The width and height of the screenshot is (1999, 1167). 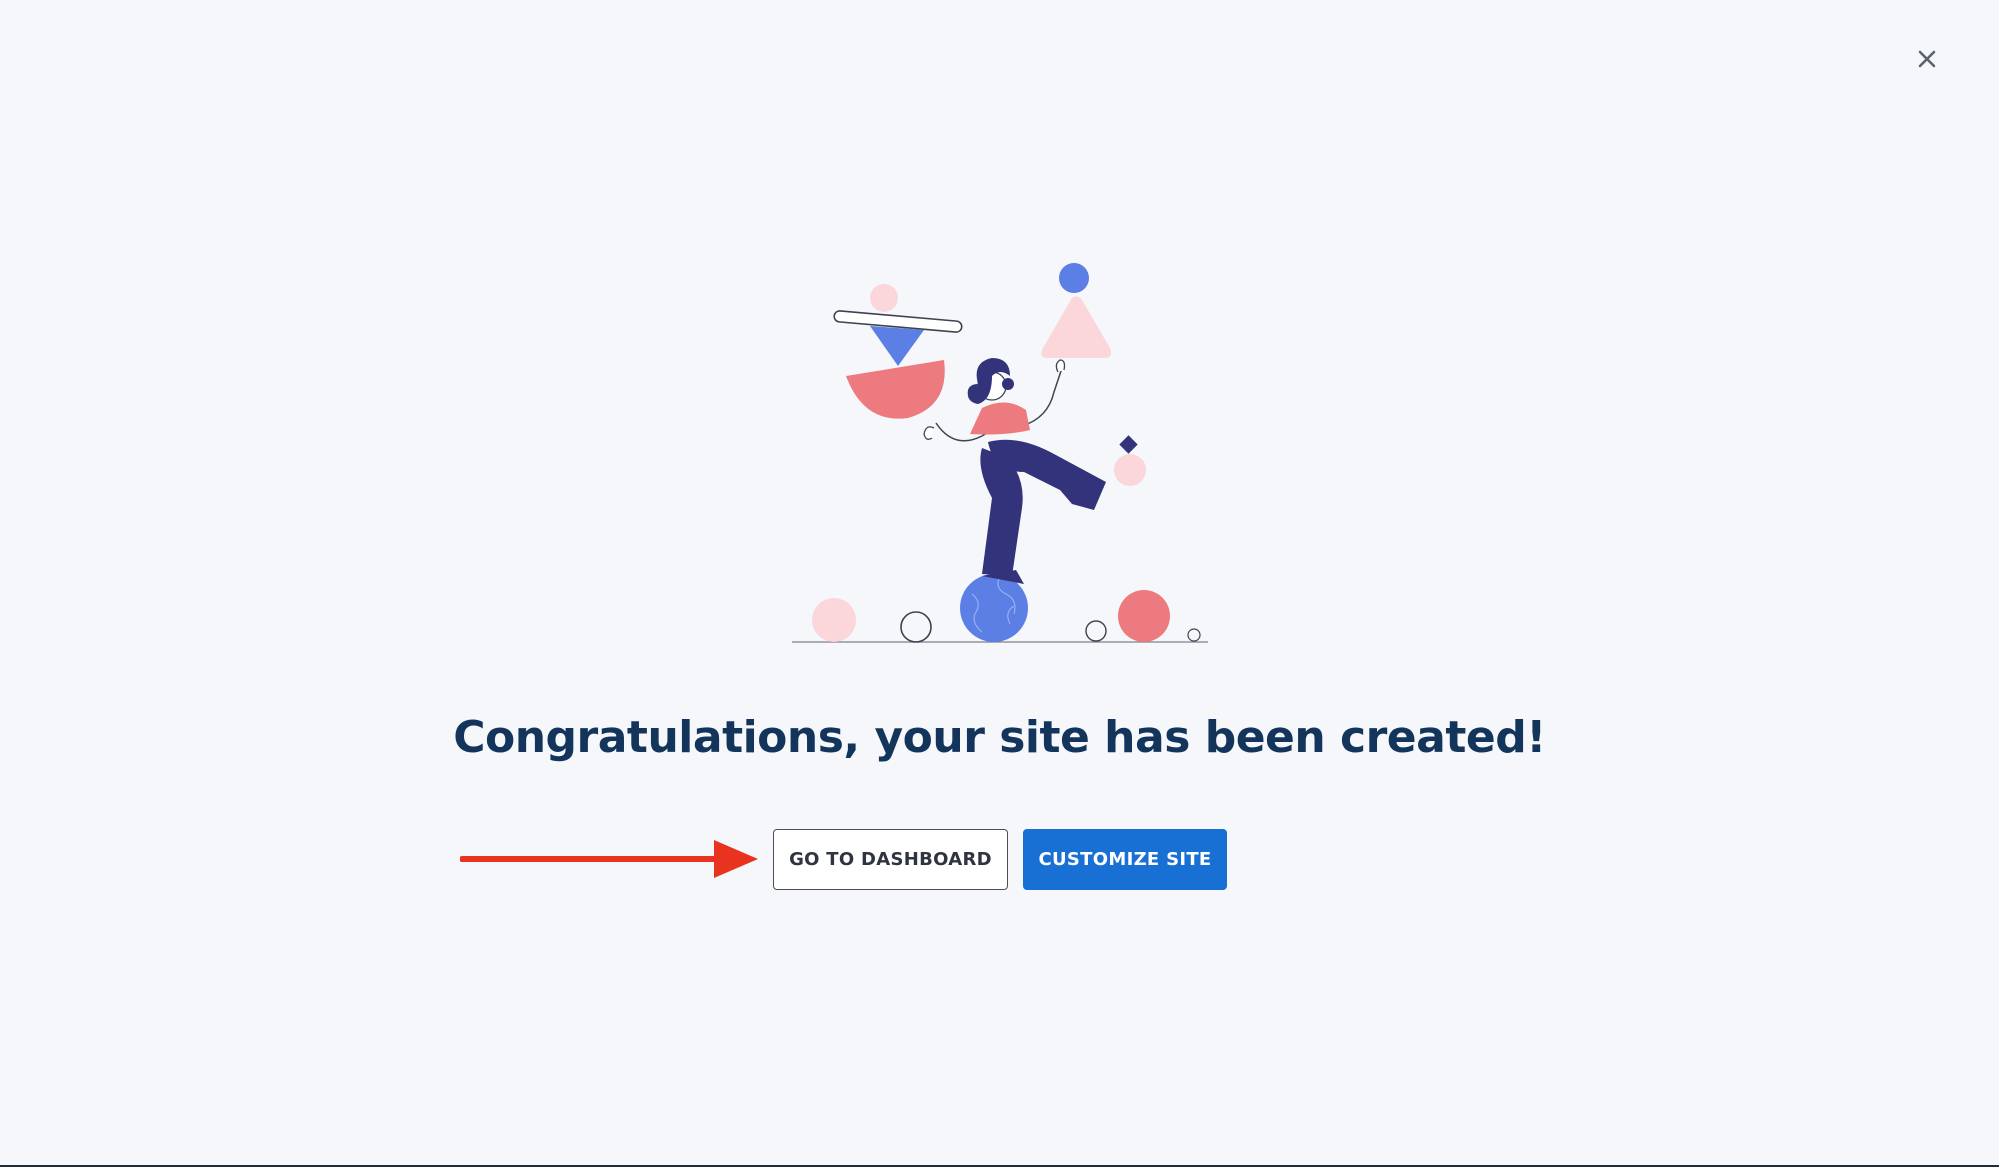 I want to click on go-to-dashboard-button: GO TO DASHBOARD, so click(x=890, y=859).